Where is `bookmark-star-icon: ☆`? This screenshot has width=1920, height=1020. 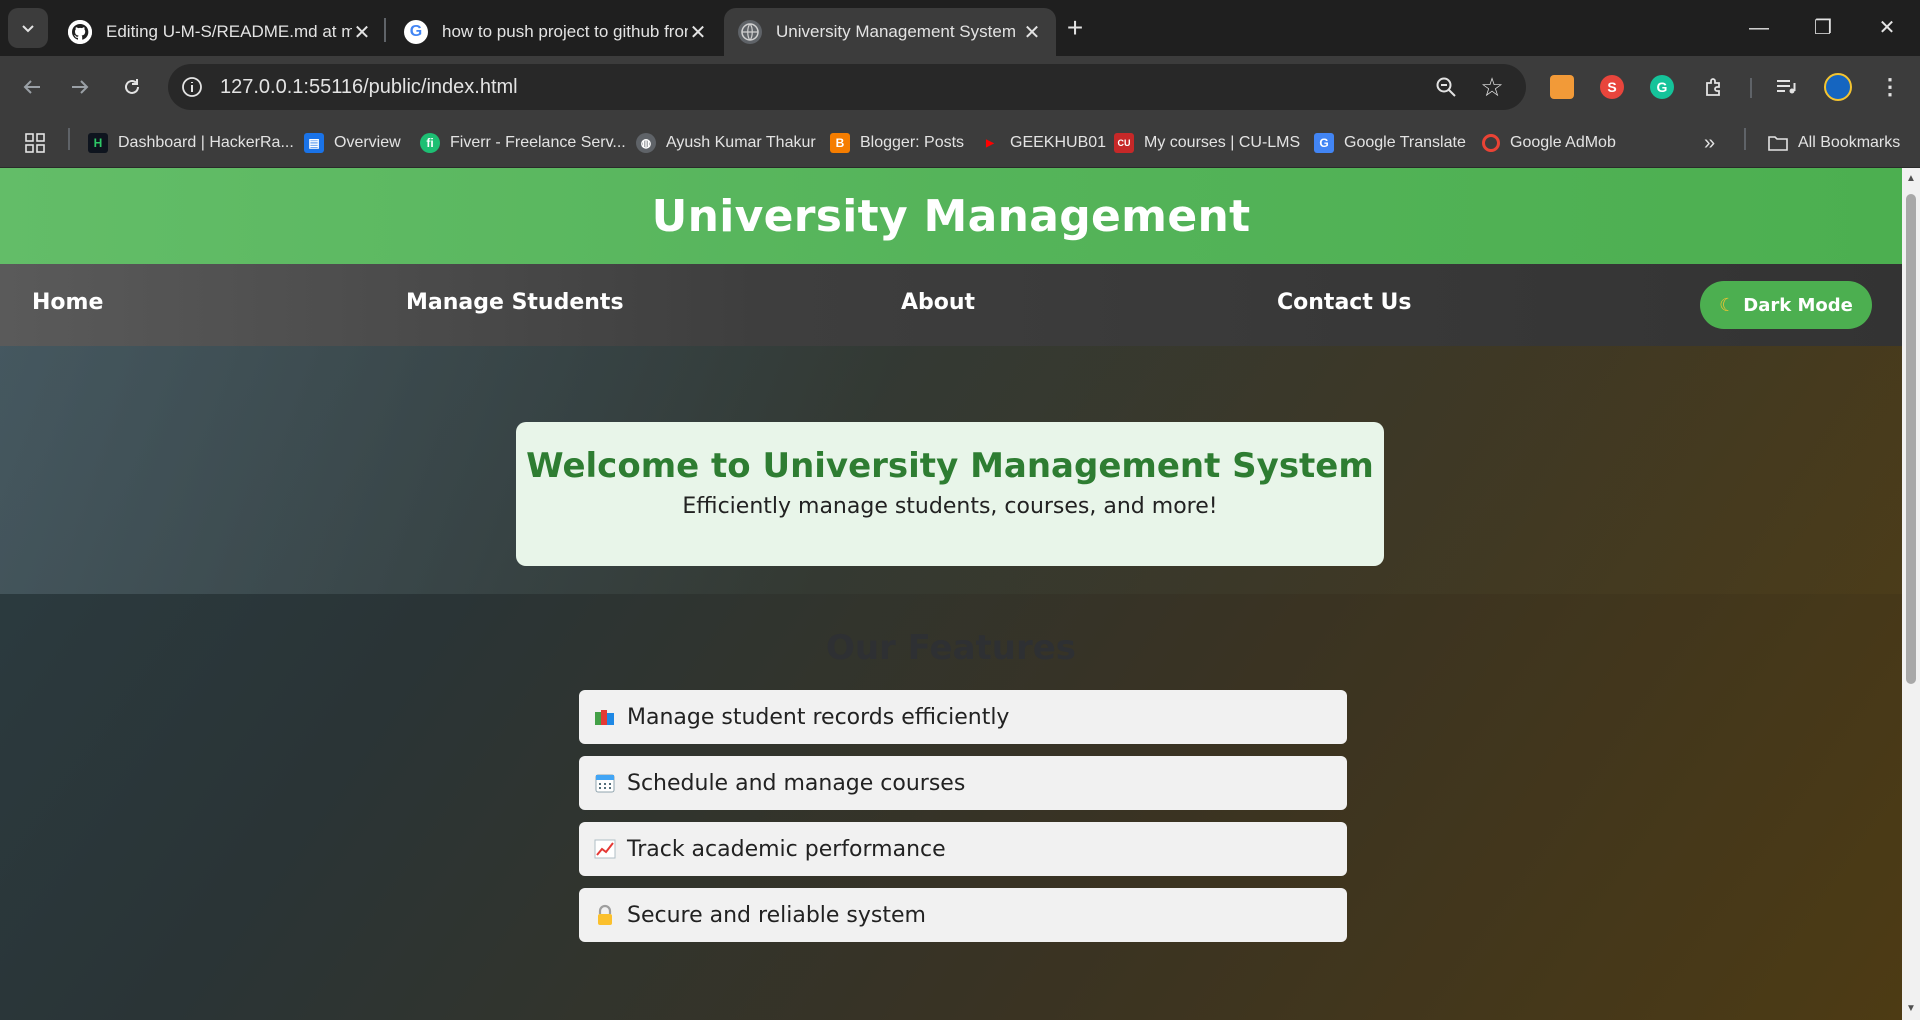
bookmark-star-icon: ☆ is located at coordinates (1492, 87).